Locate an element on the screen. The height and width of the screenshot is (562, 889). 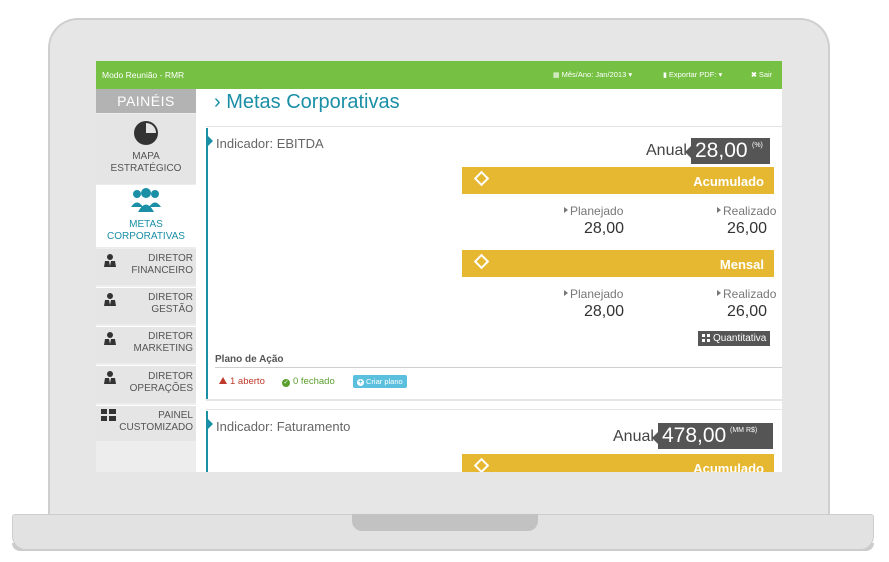
sidebar-item-label: GESTÃO is located at coordinates (172, 309).